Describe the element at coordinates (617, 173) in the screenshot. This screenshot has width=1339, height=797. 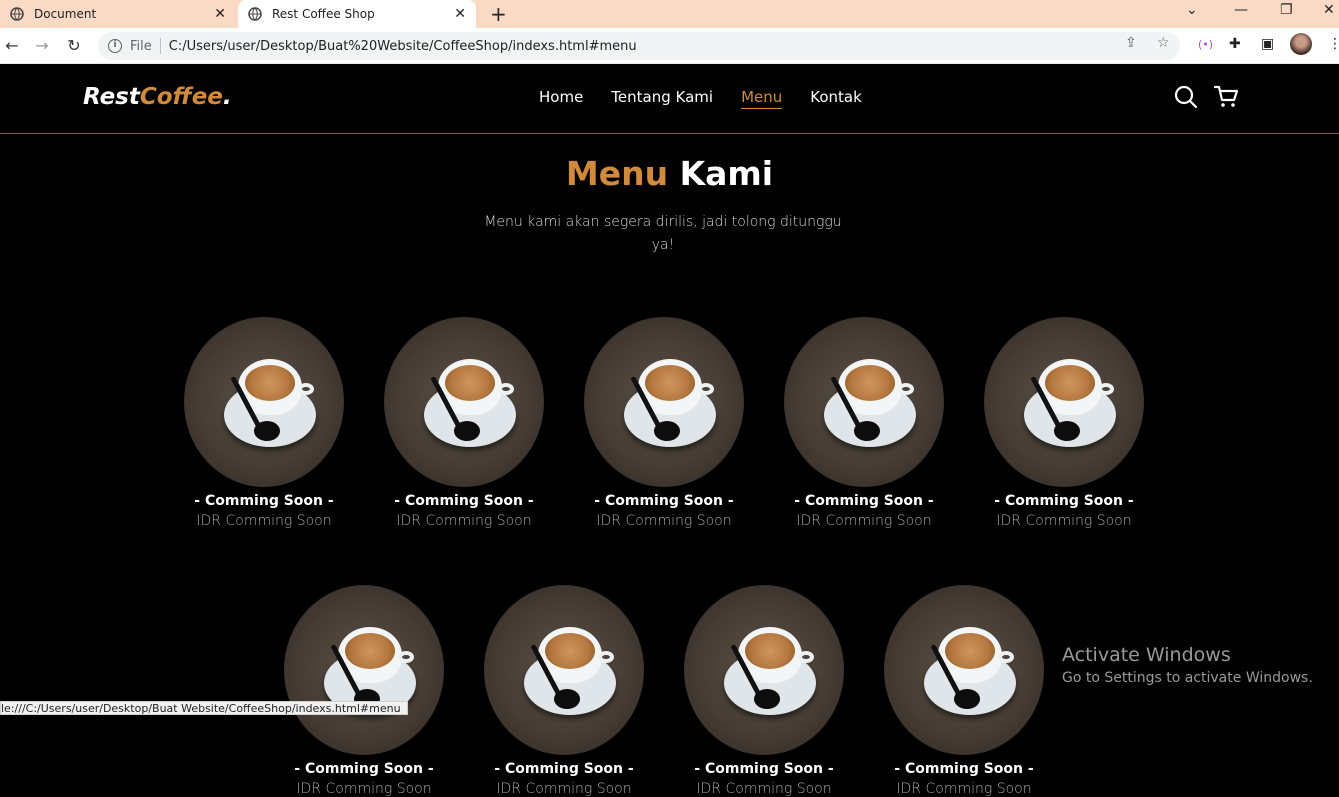
I see `title-accent: Menu` at that location.